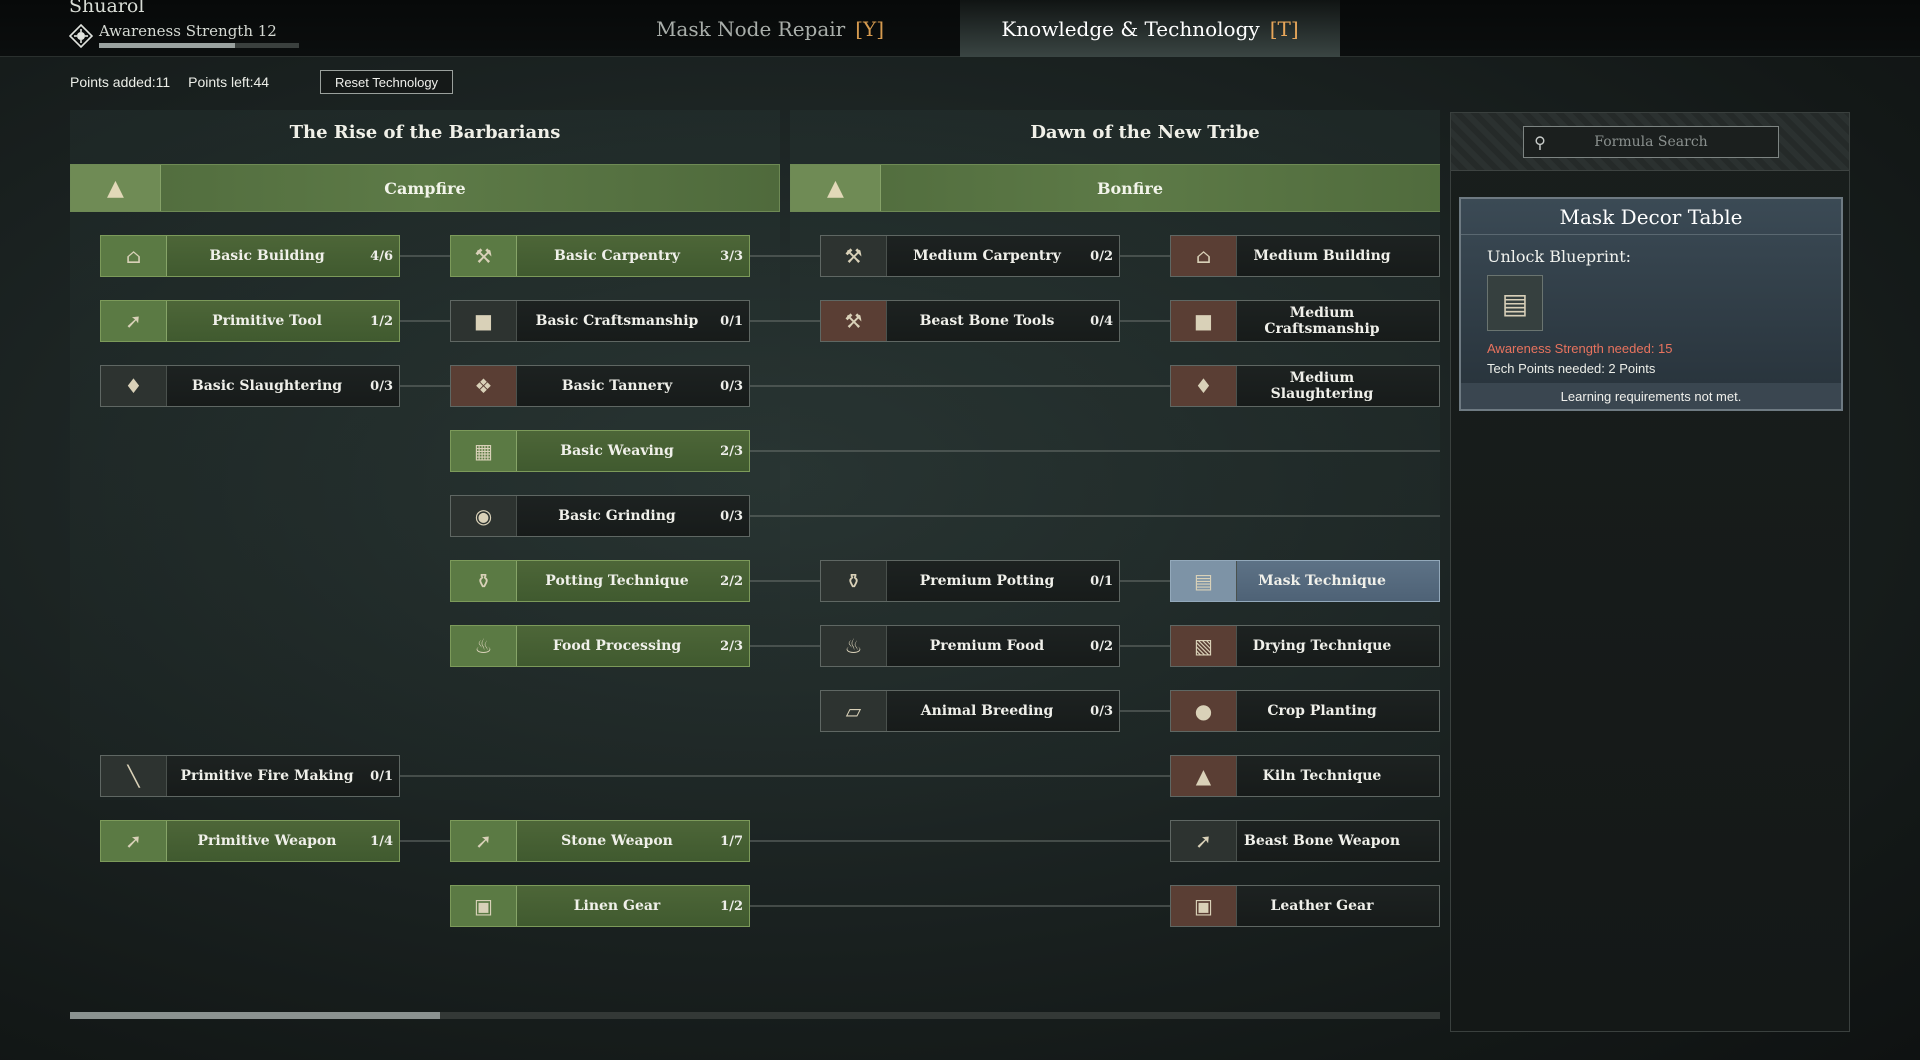  Describe the element at coordinates (970, 581) in the screenshot. I see `tech-node-premium-potting: ⚱ Premium Potting 0/1` at that location.